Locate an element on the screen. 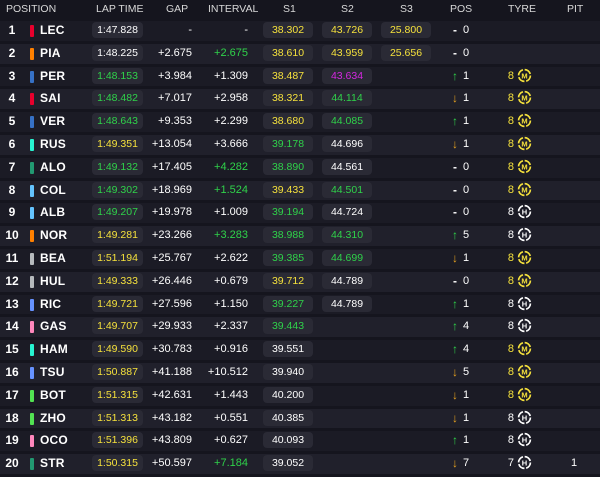 The height and width of the screenshot is (477, 600). table-row: 18 ZHO 1:51.313 +43.182 +0.551 40.385 ↓ 1 8 H is located at coordinates (300, 418).